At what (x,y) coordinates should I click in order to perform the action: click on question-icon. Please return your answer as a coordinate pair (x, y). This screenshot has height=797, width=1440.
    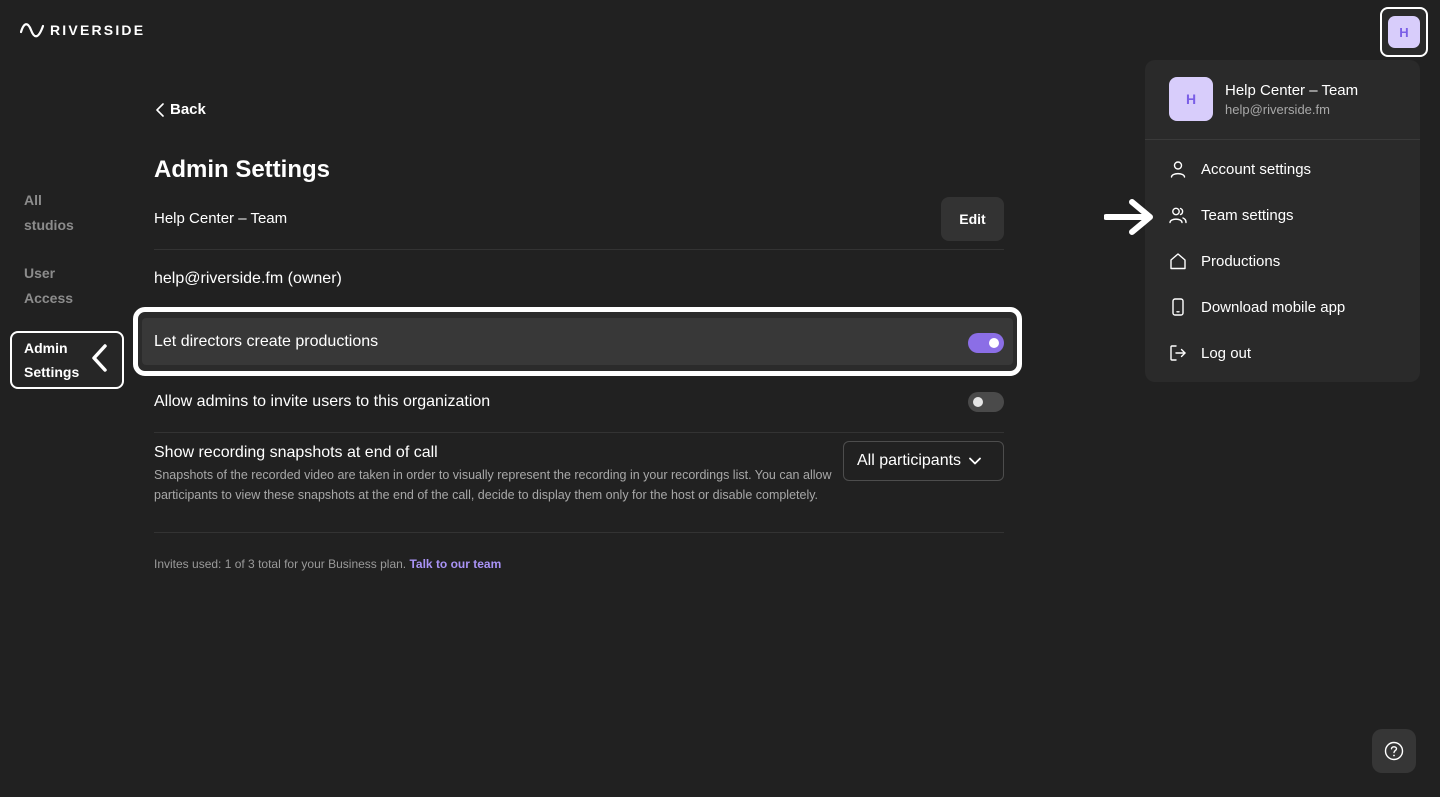
    Looking at the image, I should click on (1394, 751).